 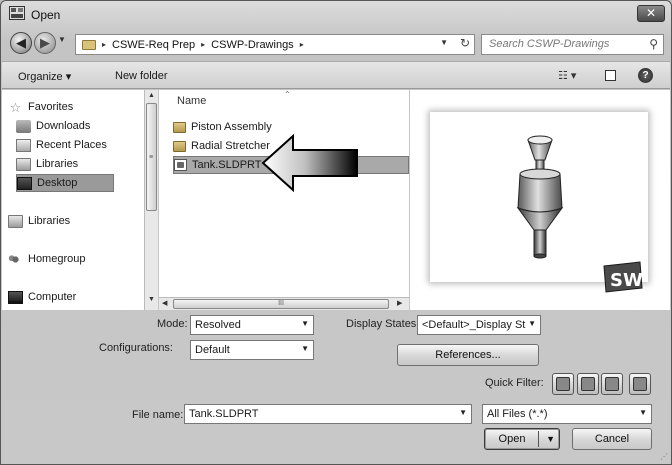 I want to click on mode-label: Mode:, so click(x=172, y=324).